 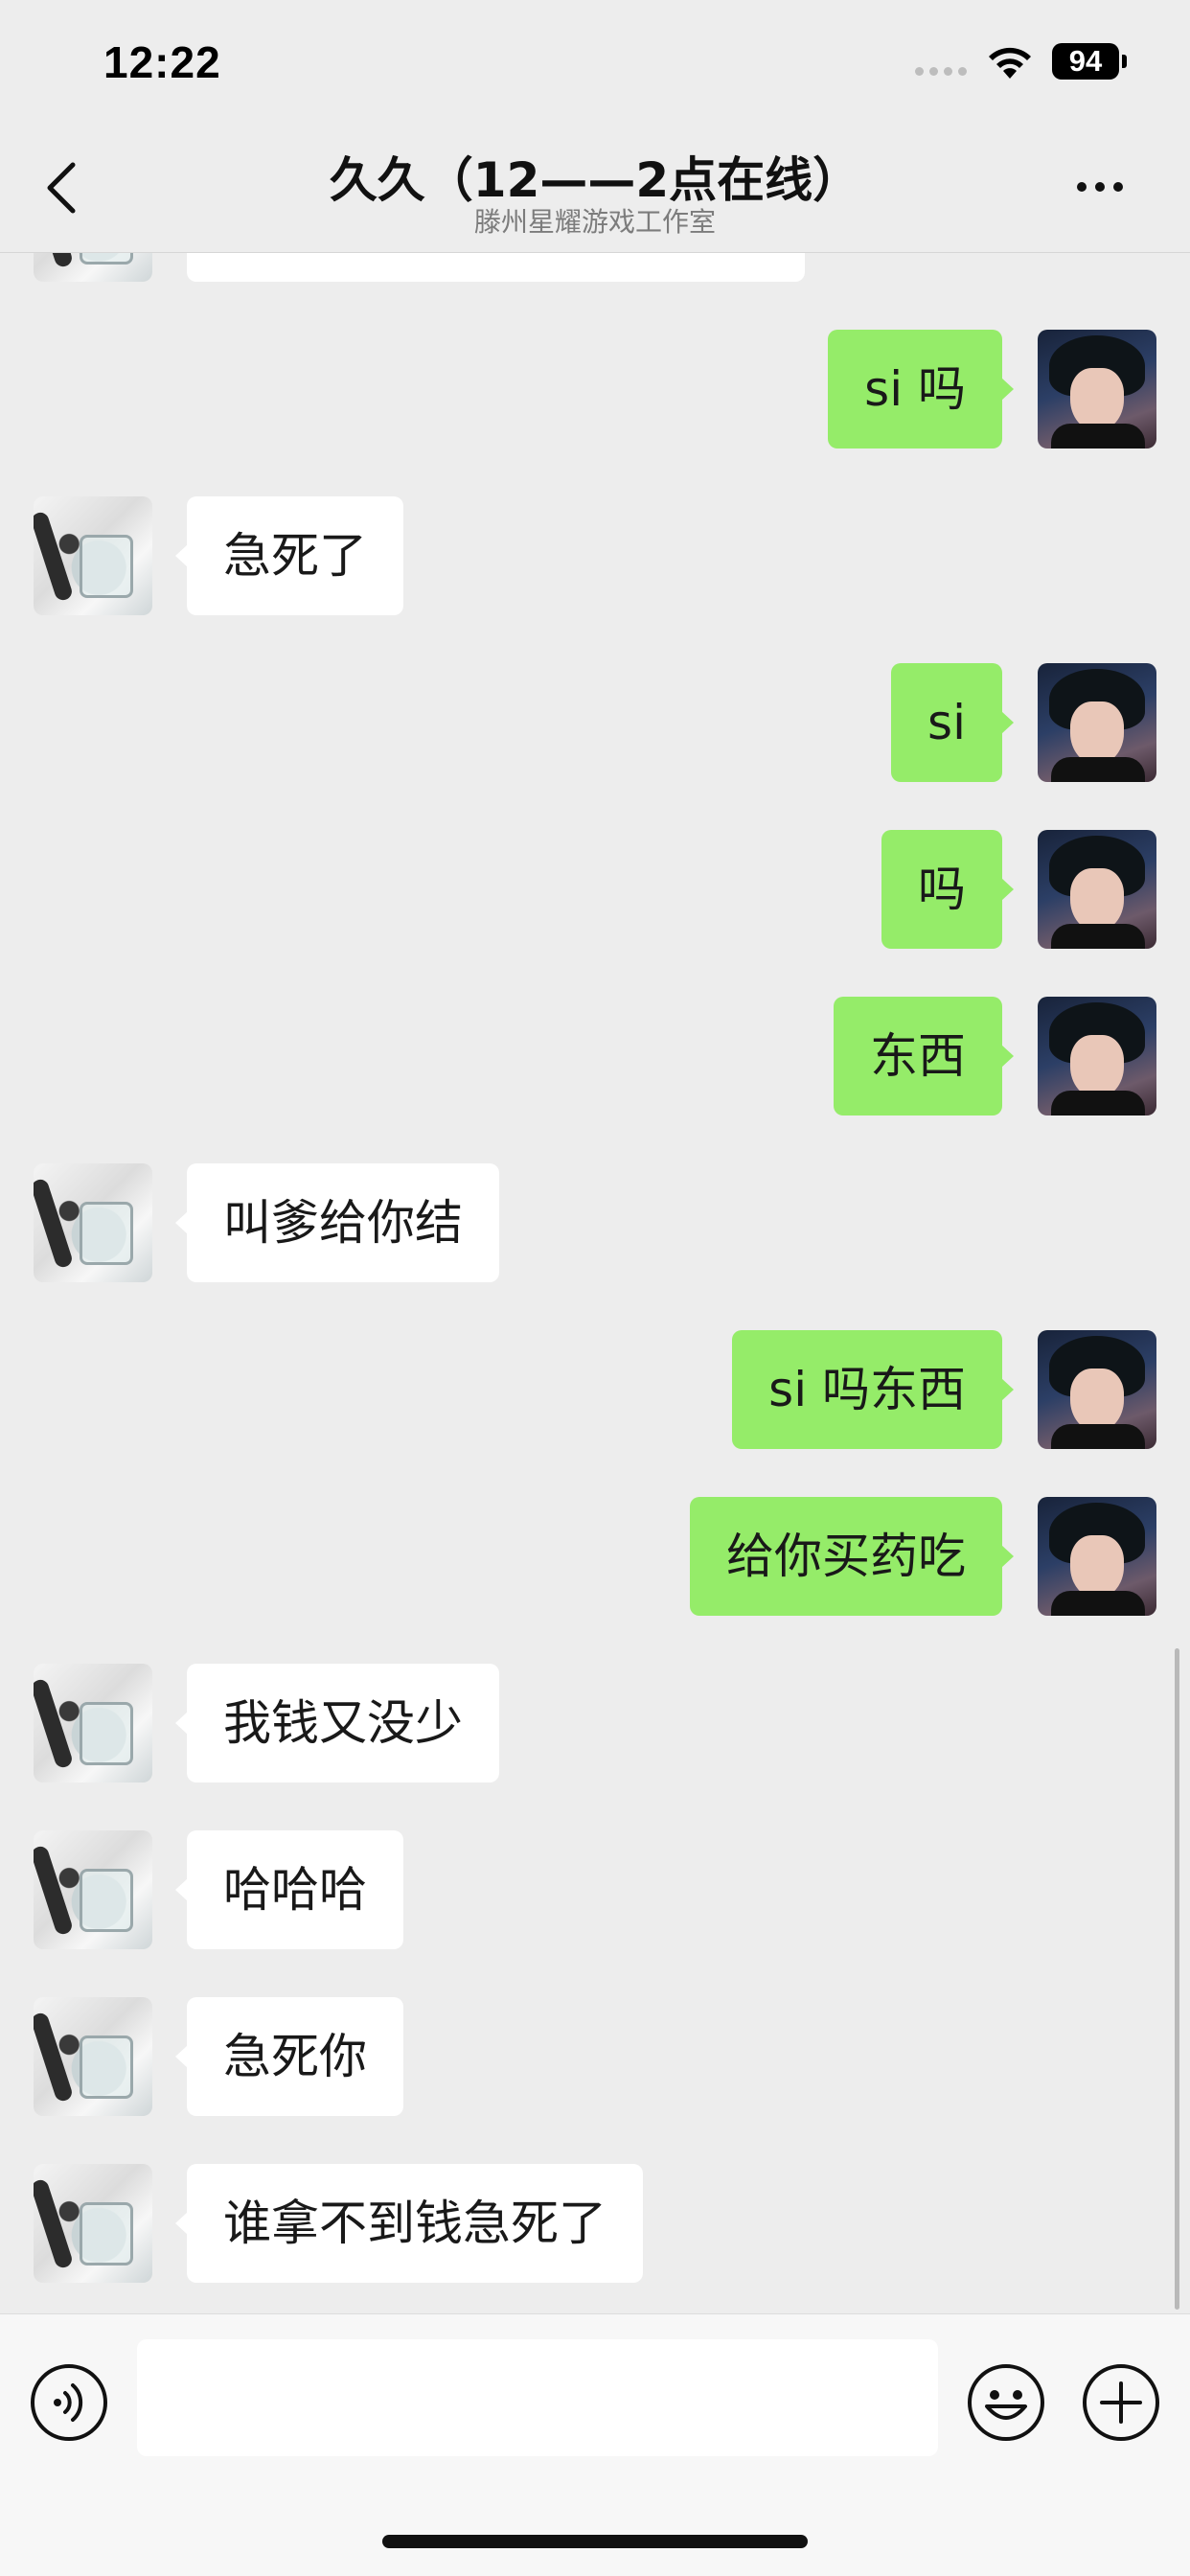 I want to click on cellular-signal-icon, so click(x=941, y=71).